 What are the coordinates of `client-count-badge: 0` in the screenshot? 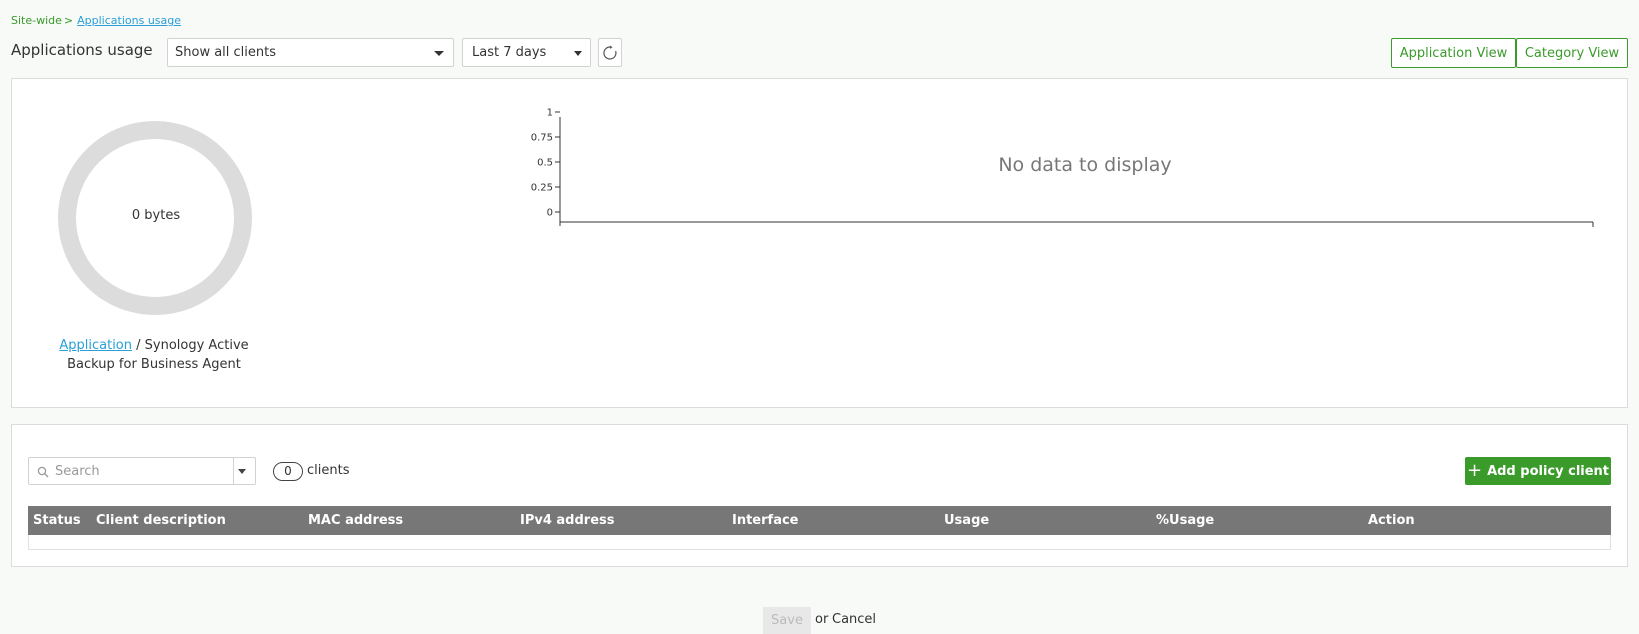 It's located at (288, 471).